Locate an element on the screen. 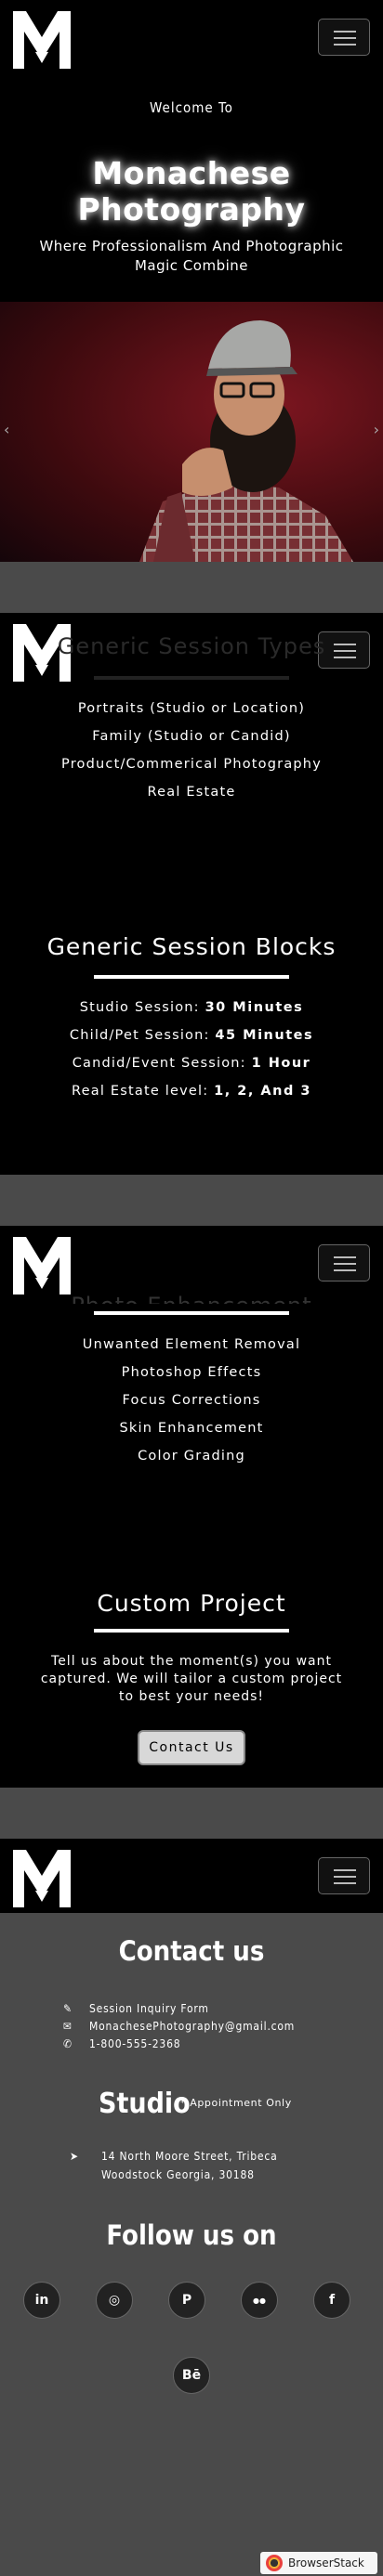  instagram-button: ◎ is located at coordinates (114, 2301).